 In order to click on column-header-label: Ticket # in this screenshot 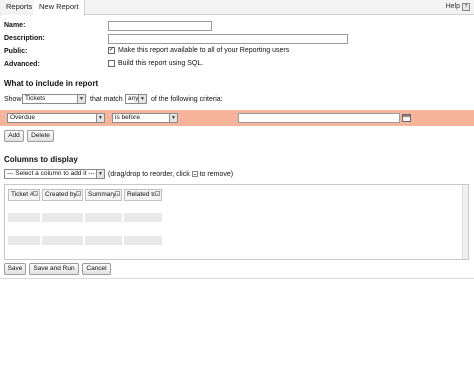, I will do `click(22, 194)`.